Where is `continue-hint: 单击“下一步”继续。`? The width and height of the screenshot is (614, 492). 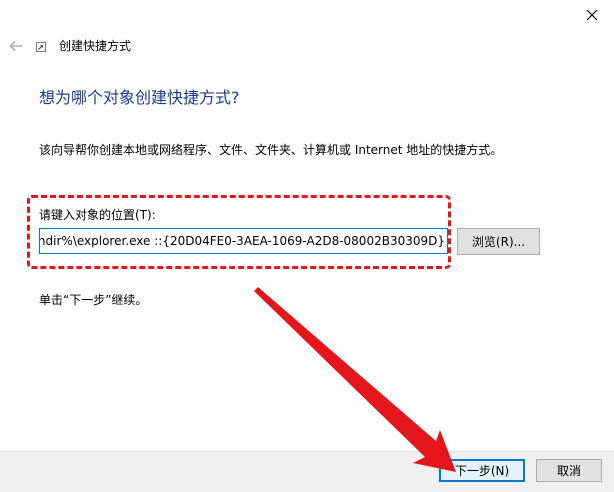 continue-hint: 单击“下一步”继续。 is located at coordinates (93, 300).